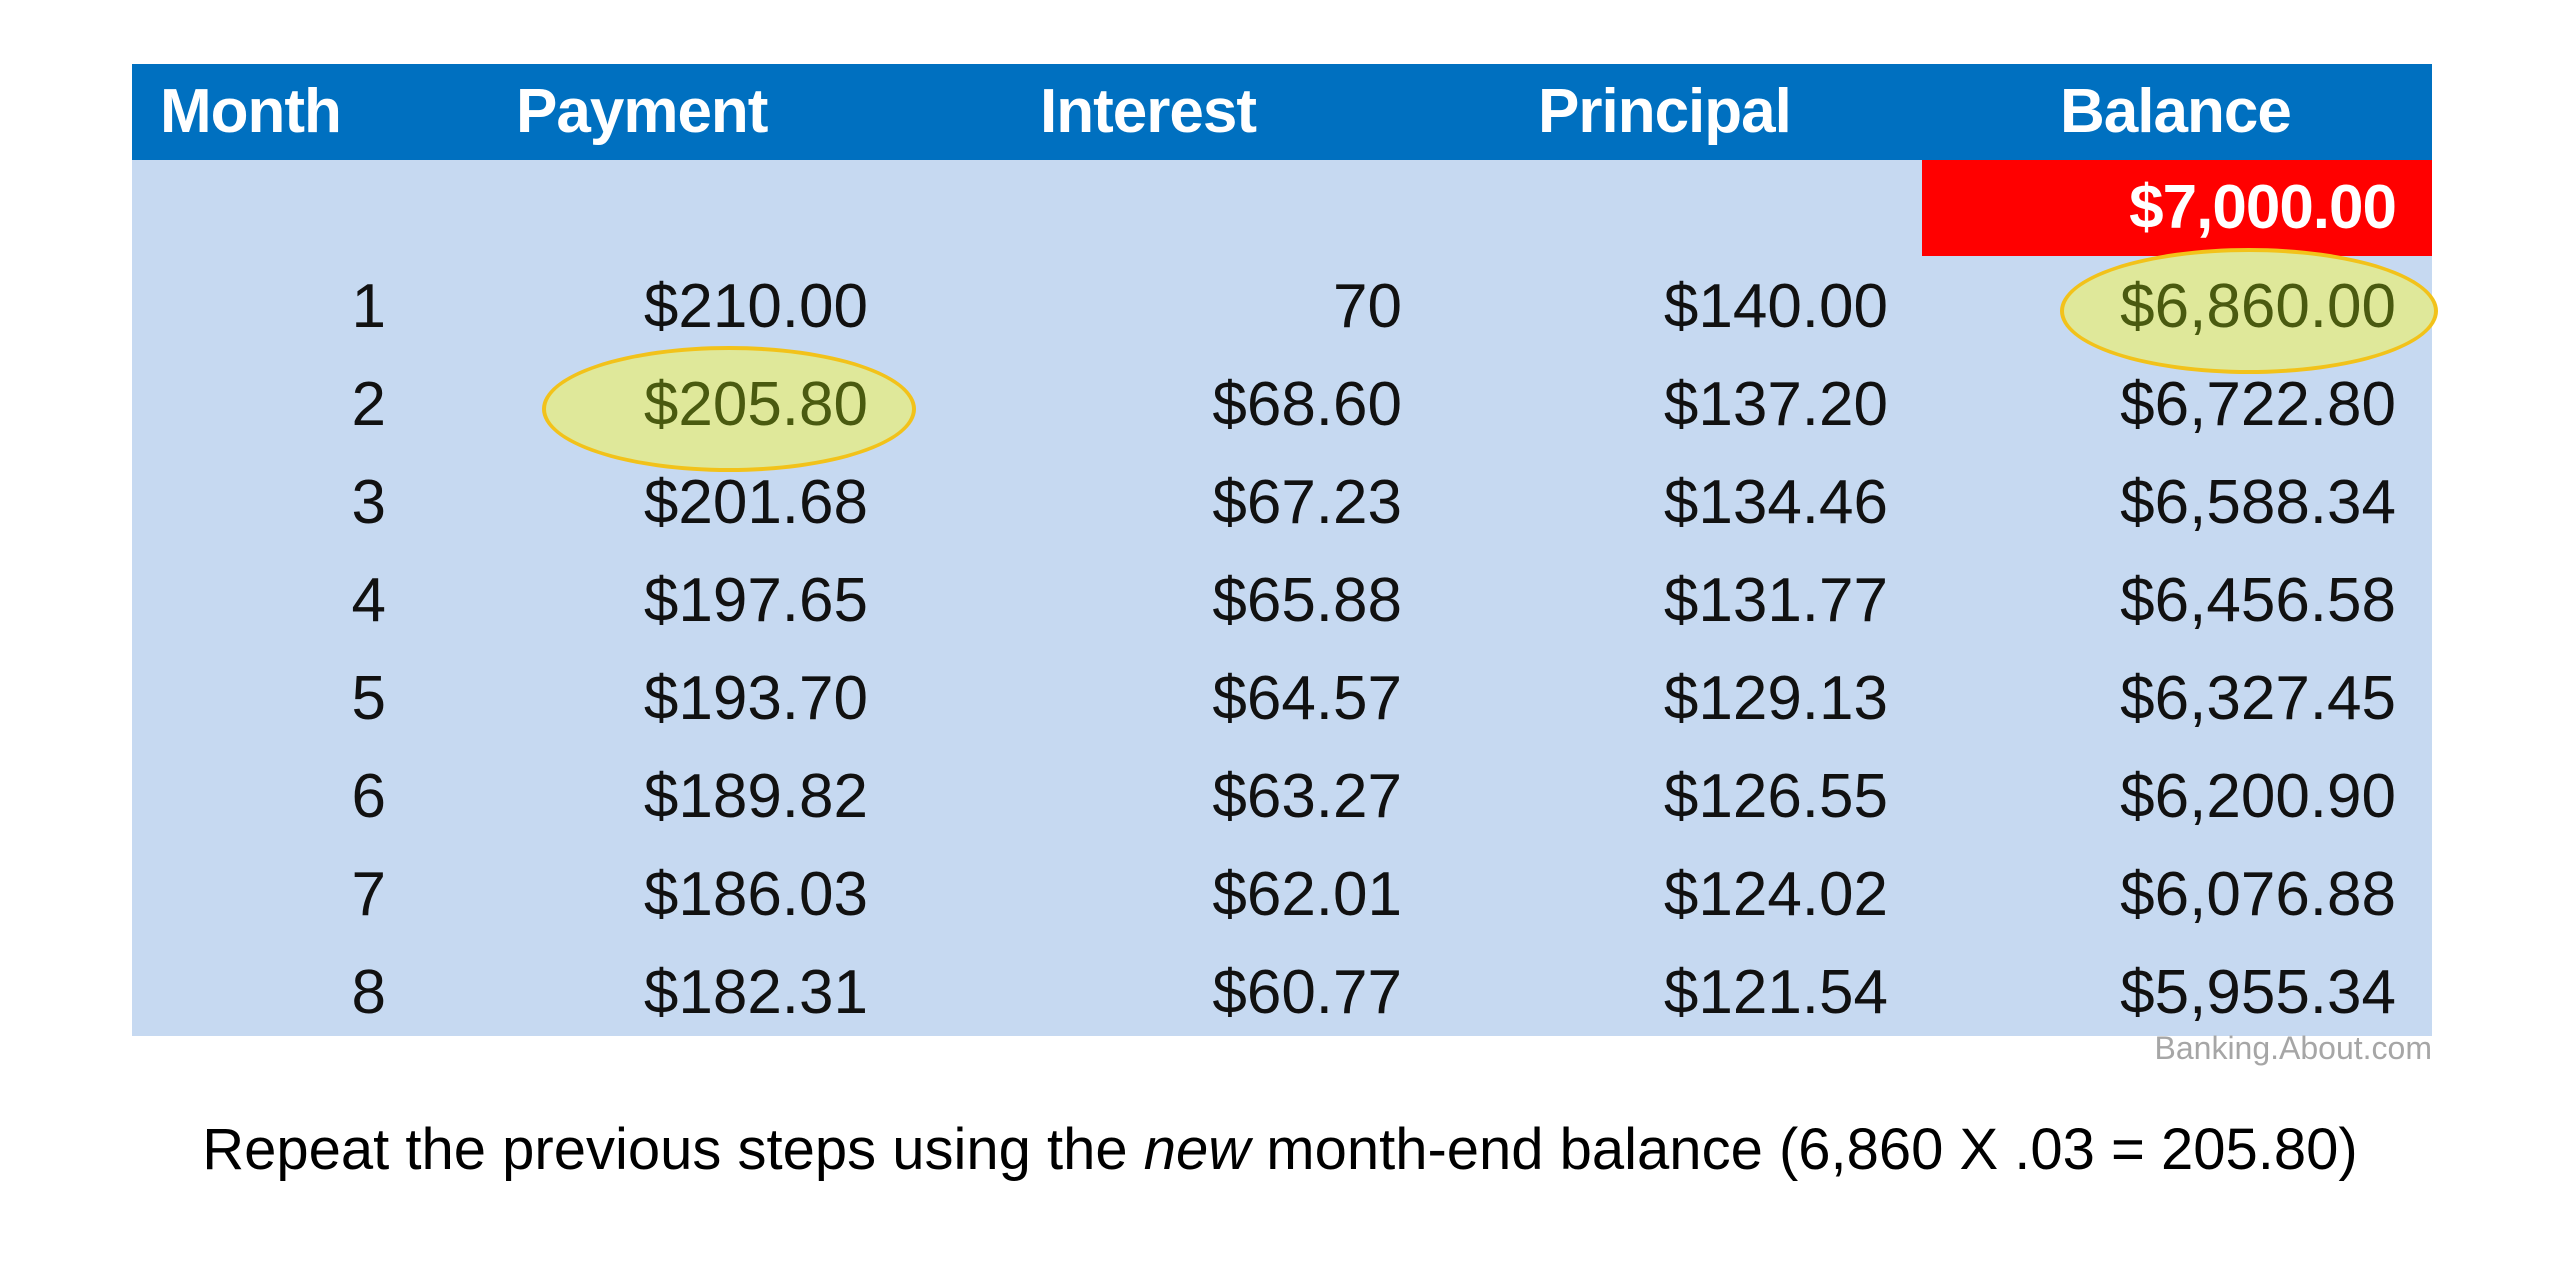 The height and width of the screenshot is (1280, 2560). Describe the element at coordinates (2258, 404) in the screenshot. I see `cell-balance: $6,722.80` at that location.